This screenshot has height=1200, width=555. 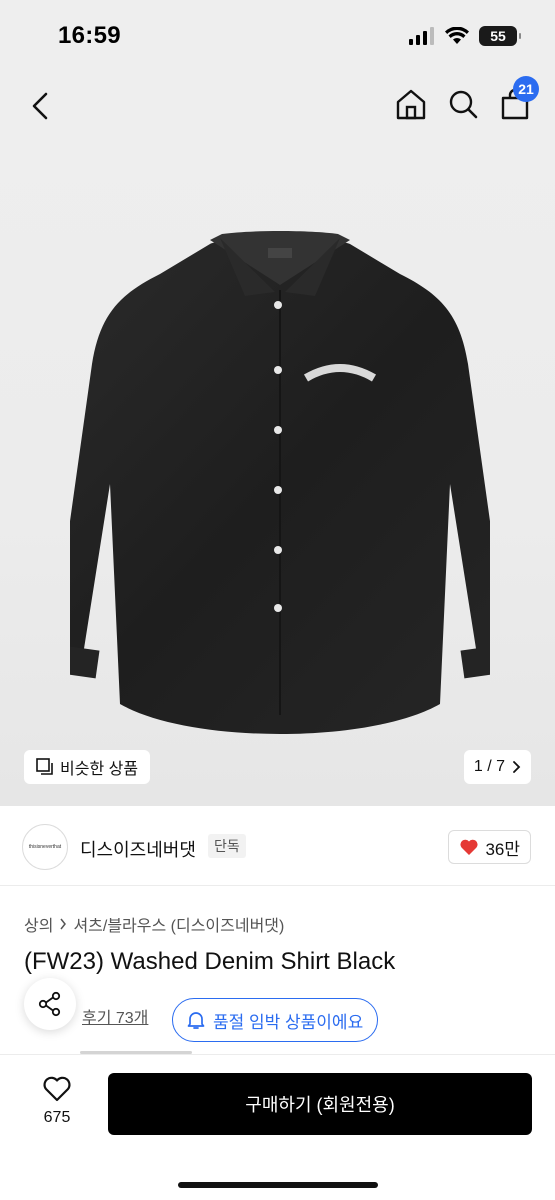 I want to click on cart-button: 21, so click(x=519, y=99).